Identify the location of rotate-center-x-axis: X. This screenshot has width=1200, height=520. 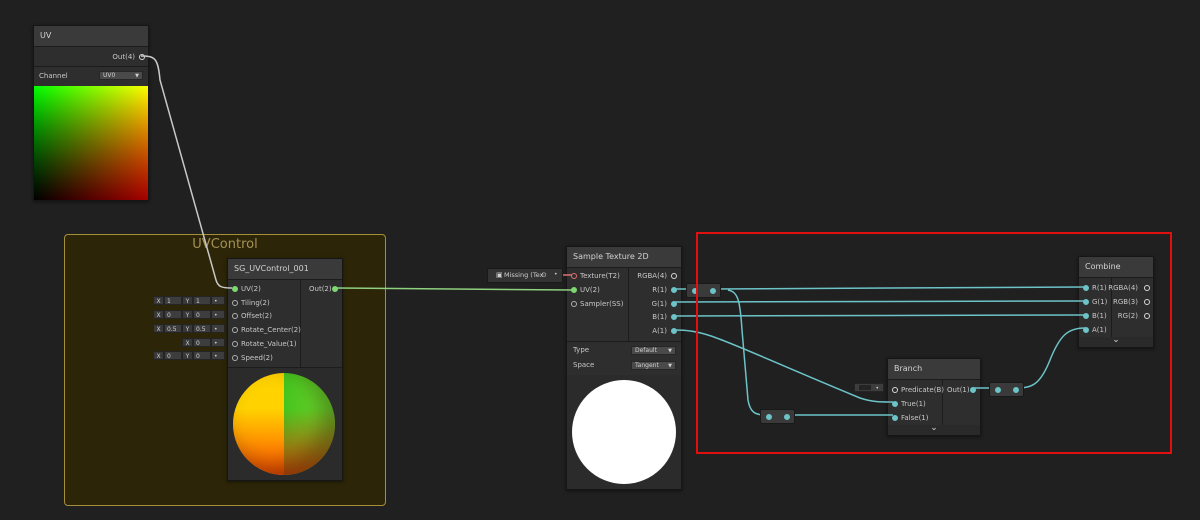
(158, 328).